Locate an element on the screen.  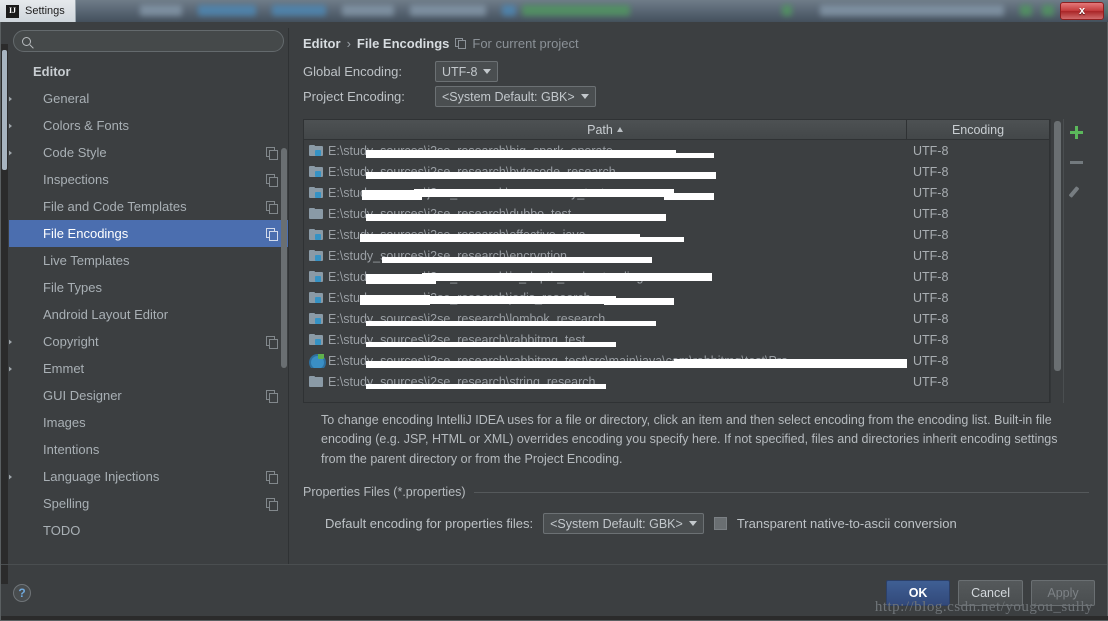
breadcrumb-parent: Editor is located at coordinates (322, 43).